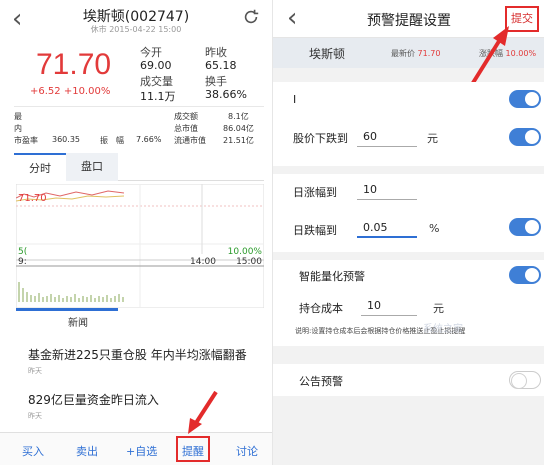  What do you see at coordinates (136, 29) in the screenshot?
I see `market-status: 休市 2015-04-22 15:00` at bounding box center [136, 29].